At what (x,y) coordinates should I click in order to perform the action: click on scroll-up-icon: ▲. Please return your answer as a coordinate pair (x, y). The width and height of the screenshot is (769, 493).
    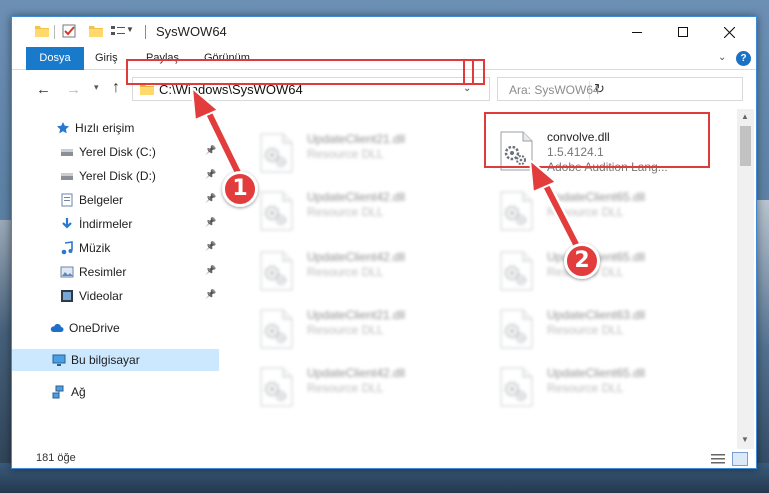
    Looking at the image, I should click on (745, 116).